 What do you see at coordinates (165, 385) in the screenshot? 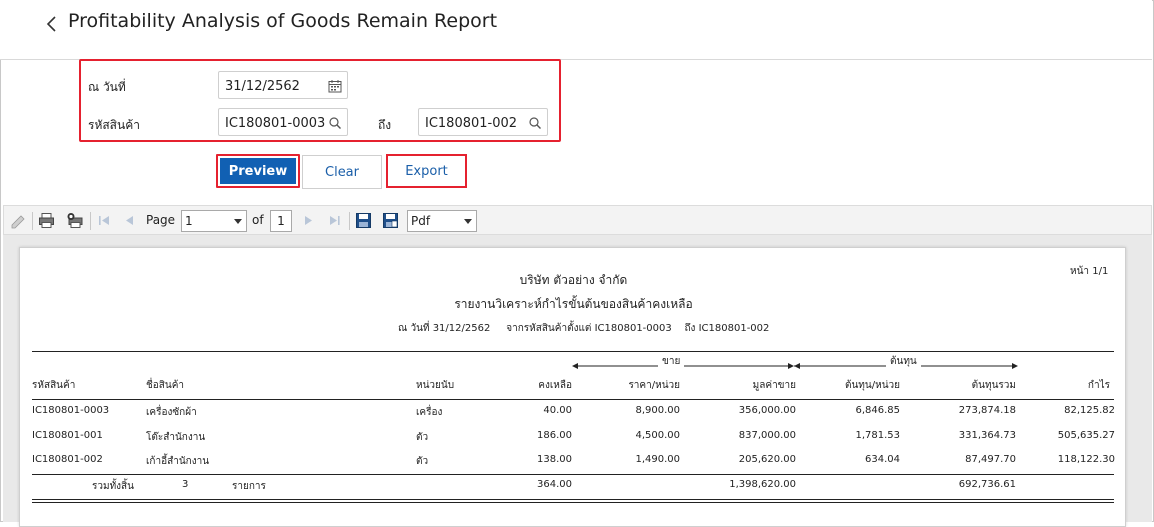
I see `col-header-name: ชื่อสินค้า` at bounding box center [165, 385].